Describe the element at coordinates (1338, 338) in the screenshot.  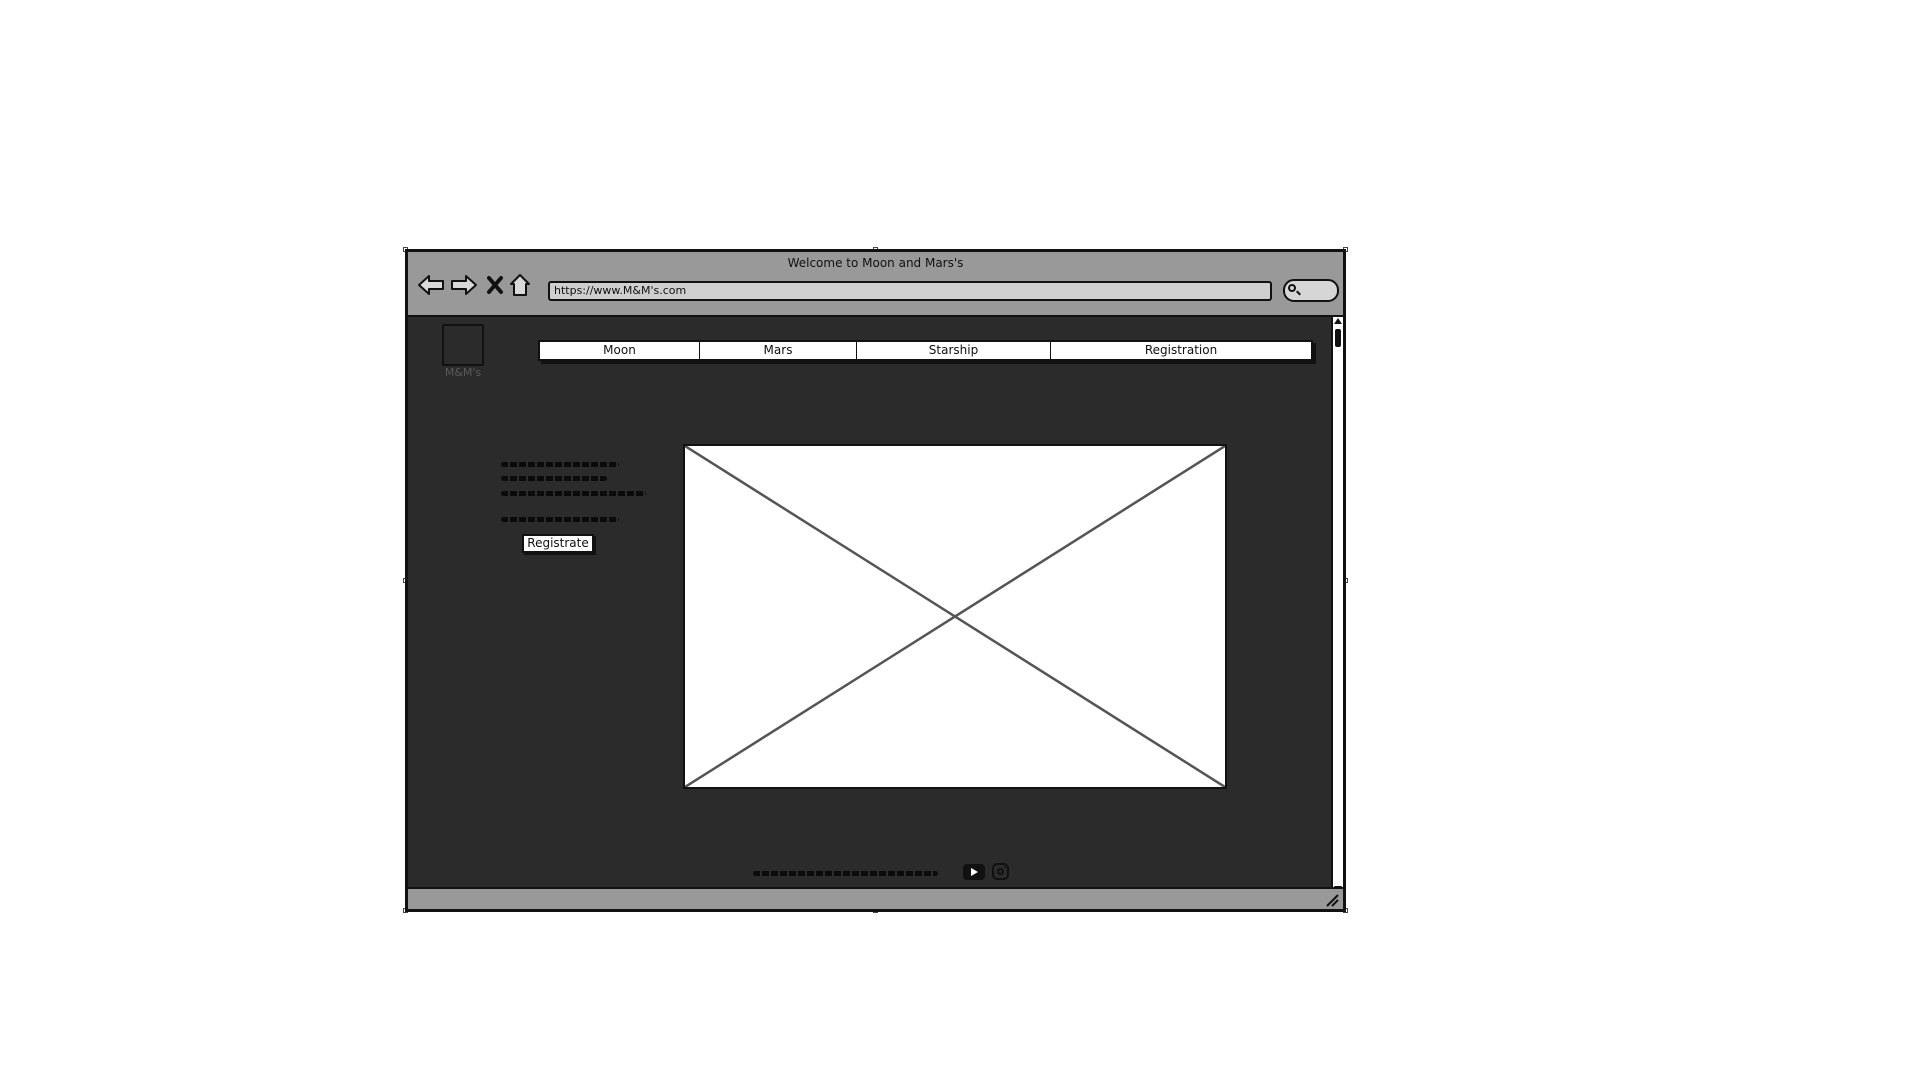
I see `scroll-thumb` at that location.